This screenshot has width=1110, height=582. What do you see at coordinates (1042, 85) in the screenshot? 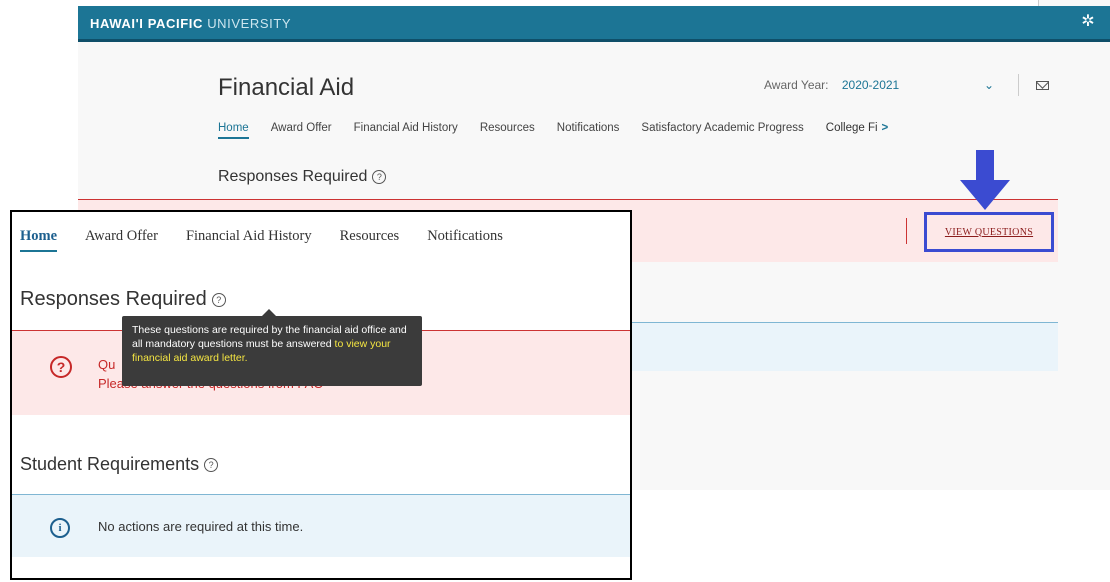
I see `mail-icon` at bounding box center [1042, 85].